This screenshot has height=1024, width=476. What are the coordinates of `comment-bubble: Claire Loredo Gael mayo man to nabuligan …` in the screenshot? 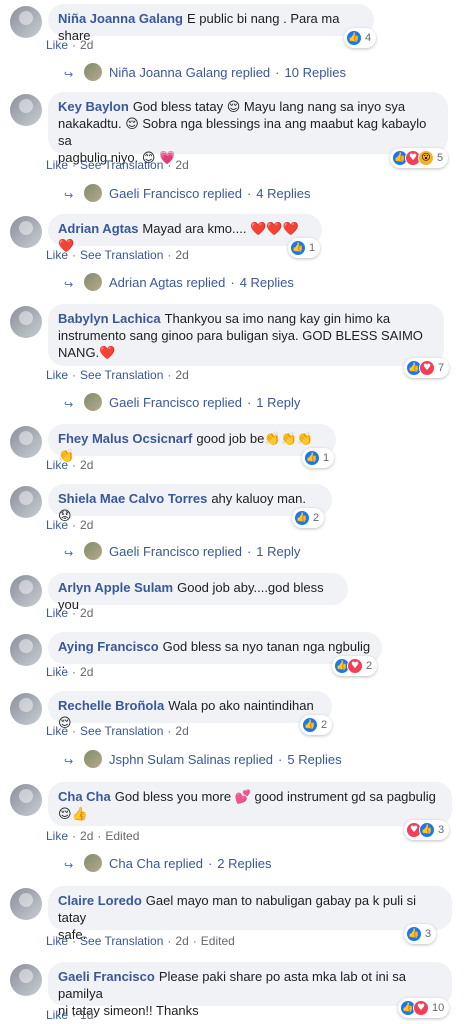 It's located at (250, 914).